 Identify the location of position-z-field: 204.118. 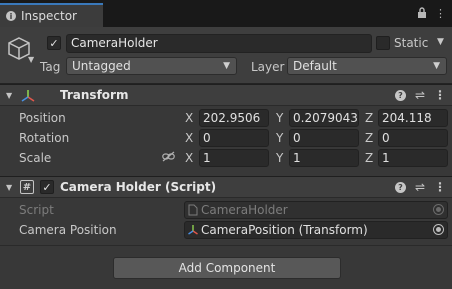
(413, 118).